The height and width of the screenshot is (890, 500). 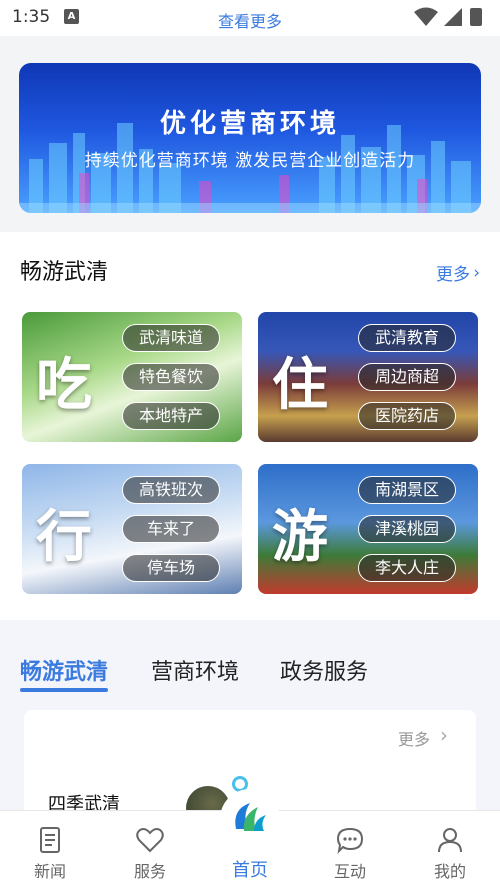 I want to click on card-eat: 吃 武清味道 特色餐饮 本地特产, so click(x=132, y=377).